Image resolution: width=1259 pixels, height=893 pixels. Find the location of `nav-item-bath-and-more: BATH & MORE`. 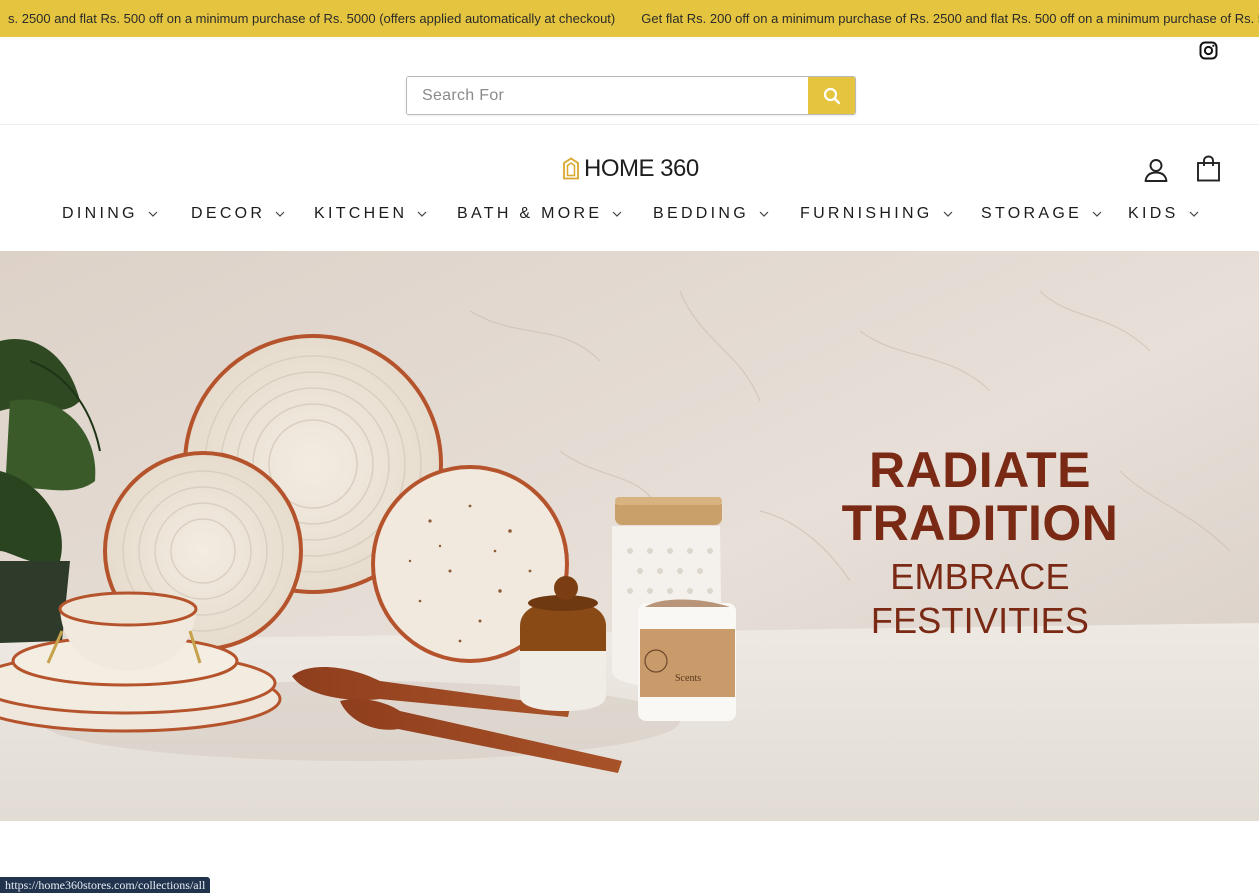

nav-item-bath-and-more: BATH & MORE is located at coordinates (539, 214).